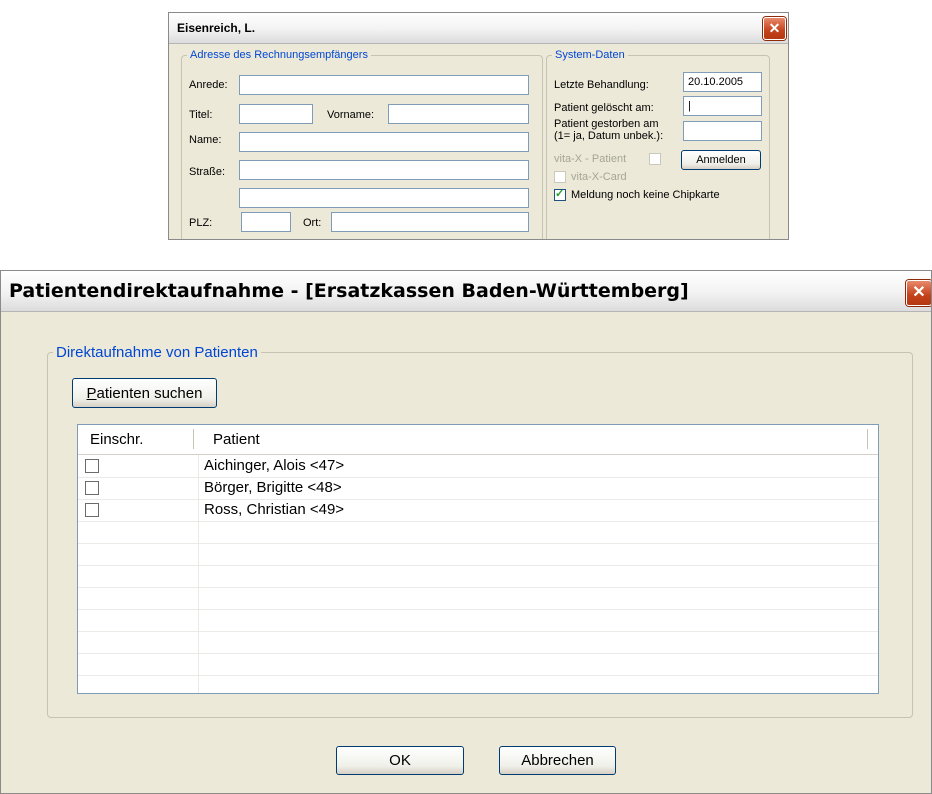  Describe the element at coordinates (590, 159) in the screenshot. I see `vitax-patient-label: vita-X - Patient` at that location.